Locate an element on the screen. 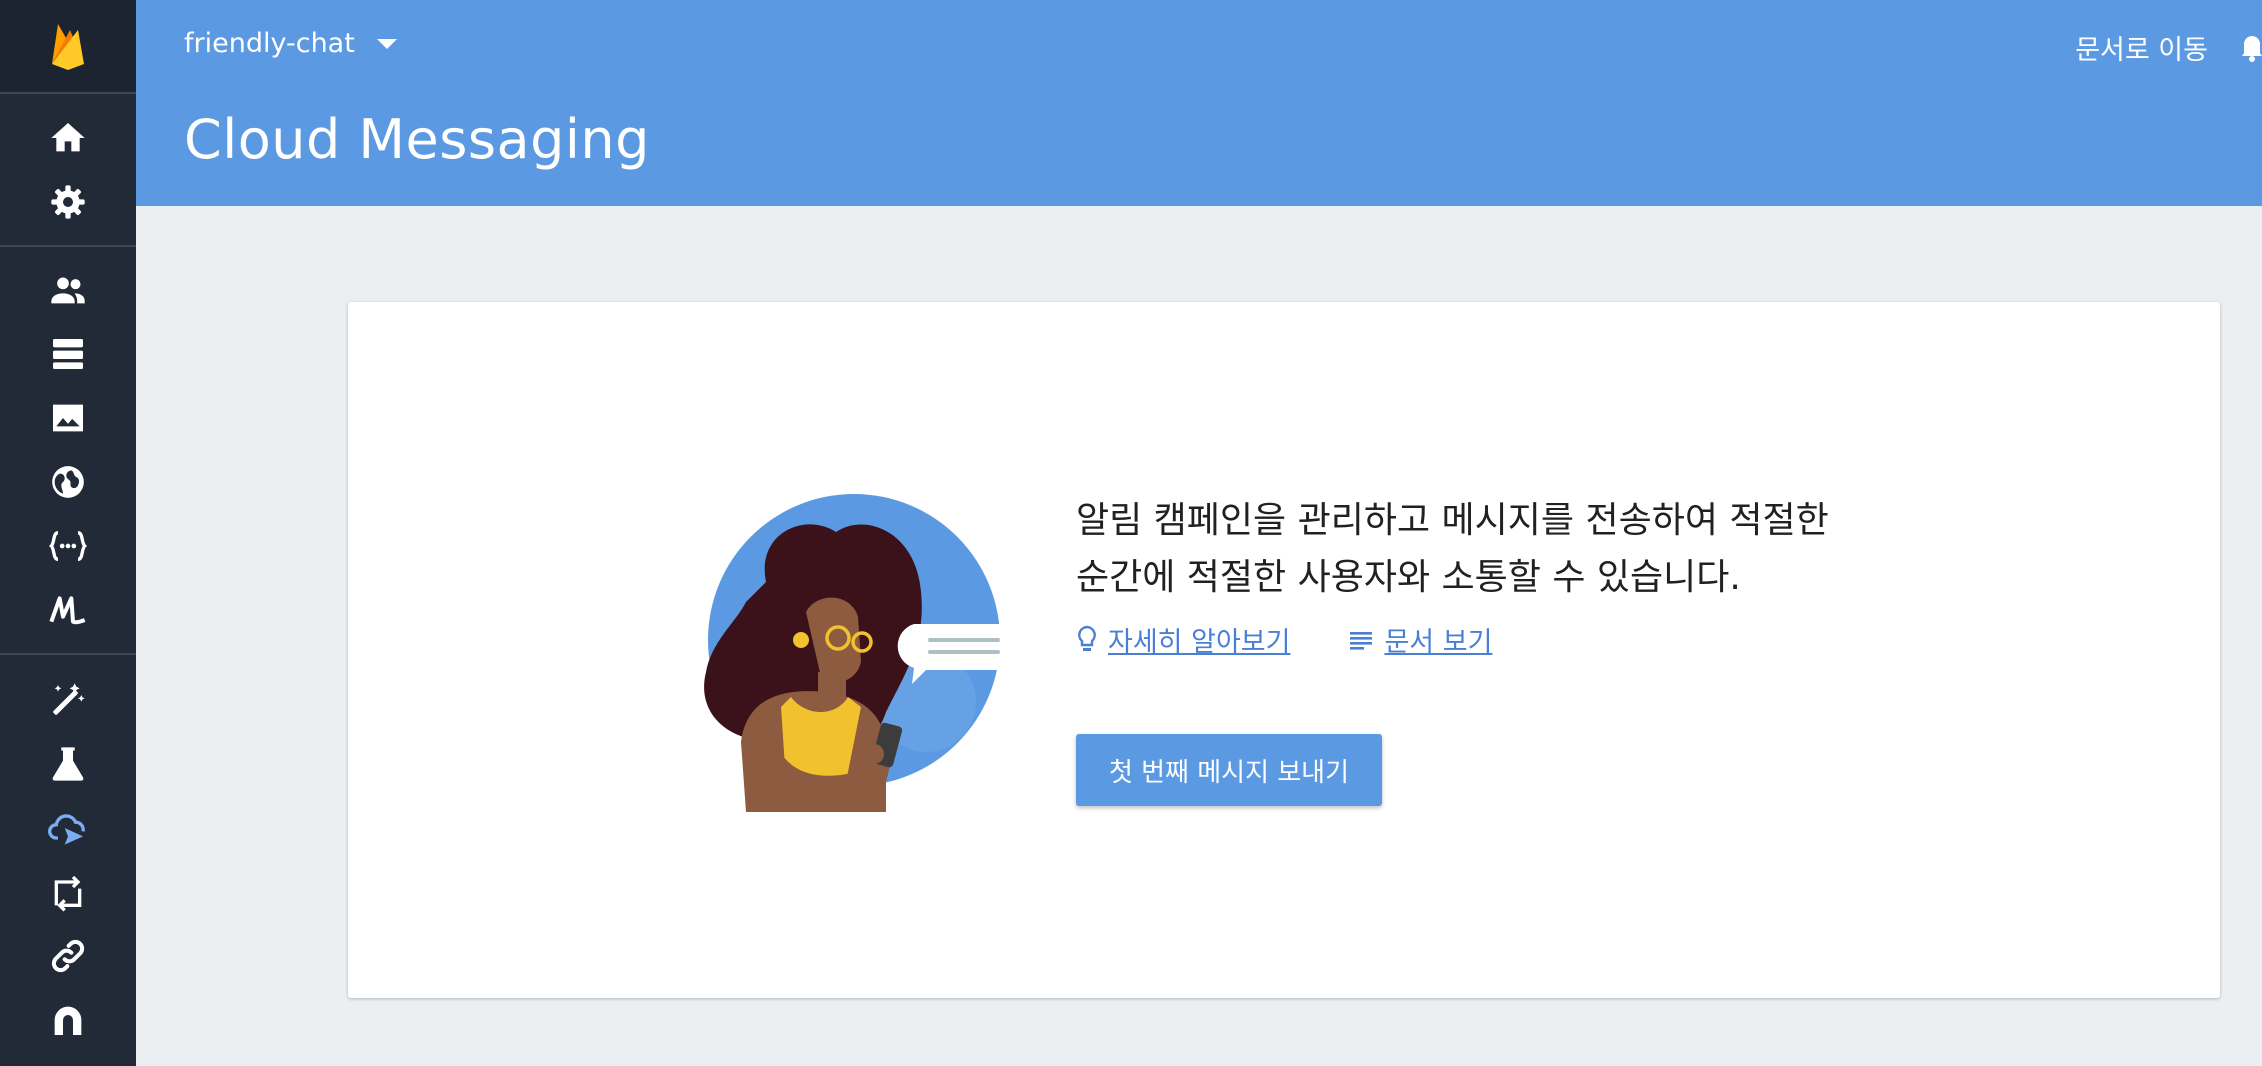 This screenshot has height=1066, width=2262. magic-wand-icon is located at coordinates (69, 699).